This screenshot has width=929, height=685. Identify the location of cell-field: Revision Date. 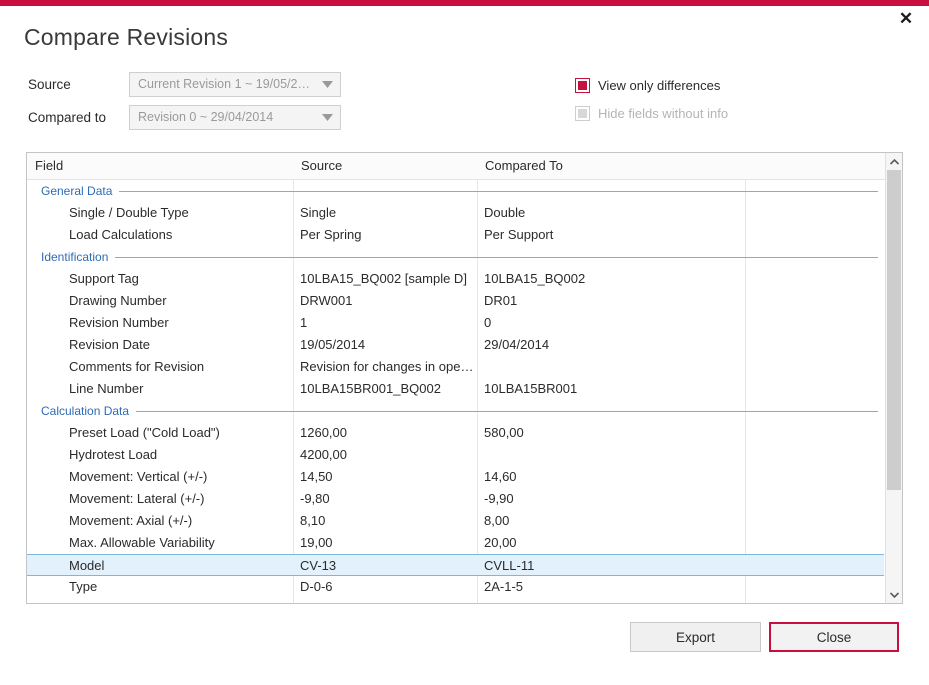
(109, 344).